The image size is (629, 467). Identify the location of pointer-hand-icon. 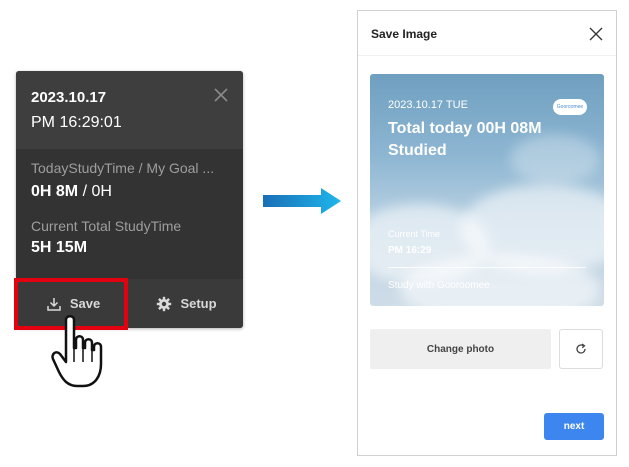
(77, 351).